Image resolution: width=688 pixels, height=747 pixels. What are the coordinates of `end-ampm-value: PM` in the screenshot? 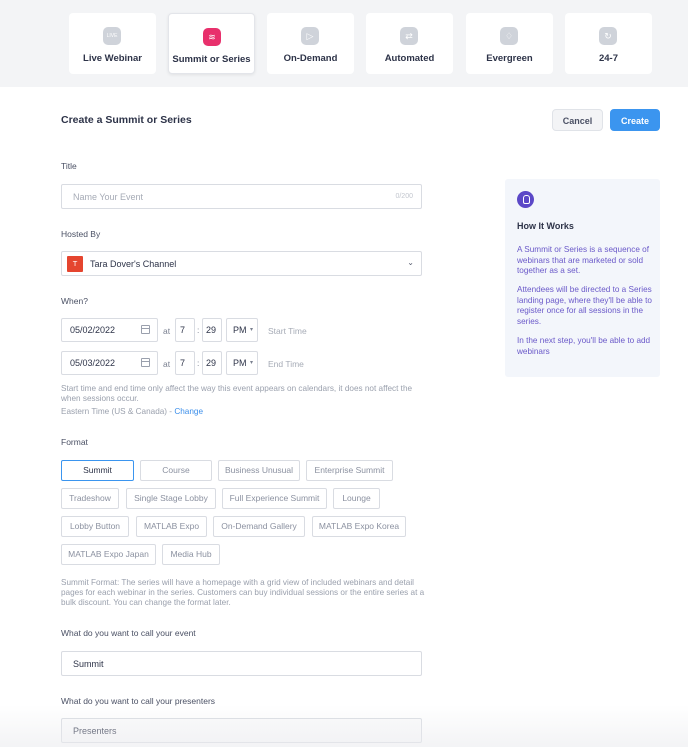 It's located at (240, 363).